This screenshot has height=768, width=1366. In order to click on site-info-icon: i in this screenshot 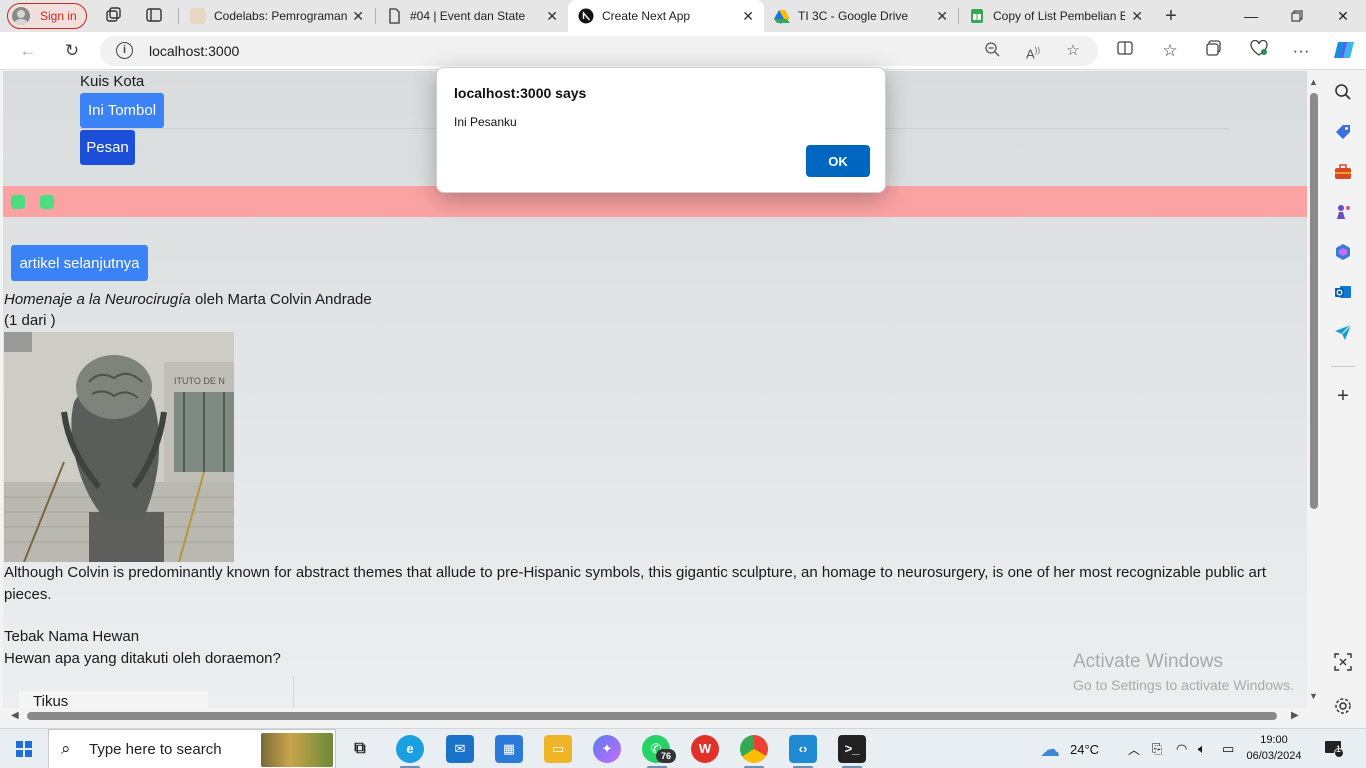, I will do `click(124, 50)`.